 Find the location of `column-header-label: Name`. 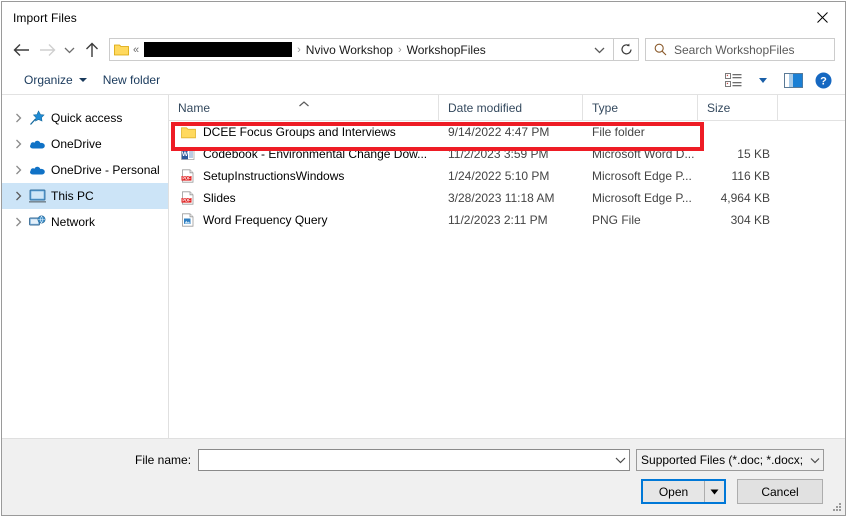

column-header-label: Name is located at coordinates (194, 107).